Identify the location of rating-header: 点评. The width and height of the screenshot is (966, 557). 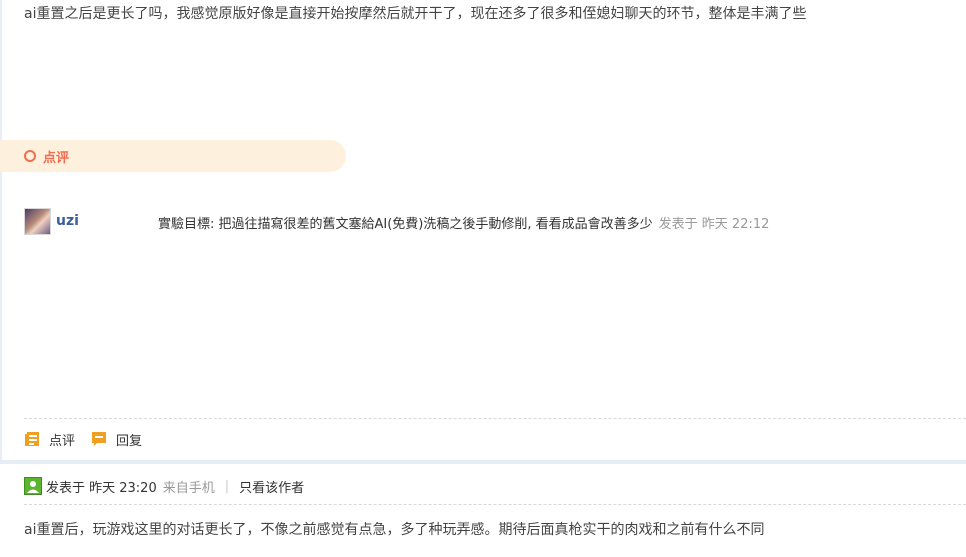
(173, 156).